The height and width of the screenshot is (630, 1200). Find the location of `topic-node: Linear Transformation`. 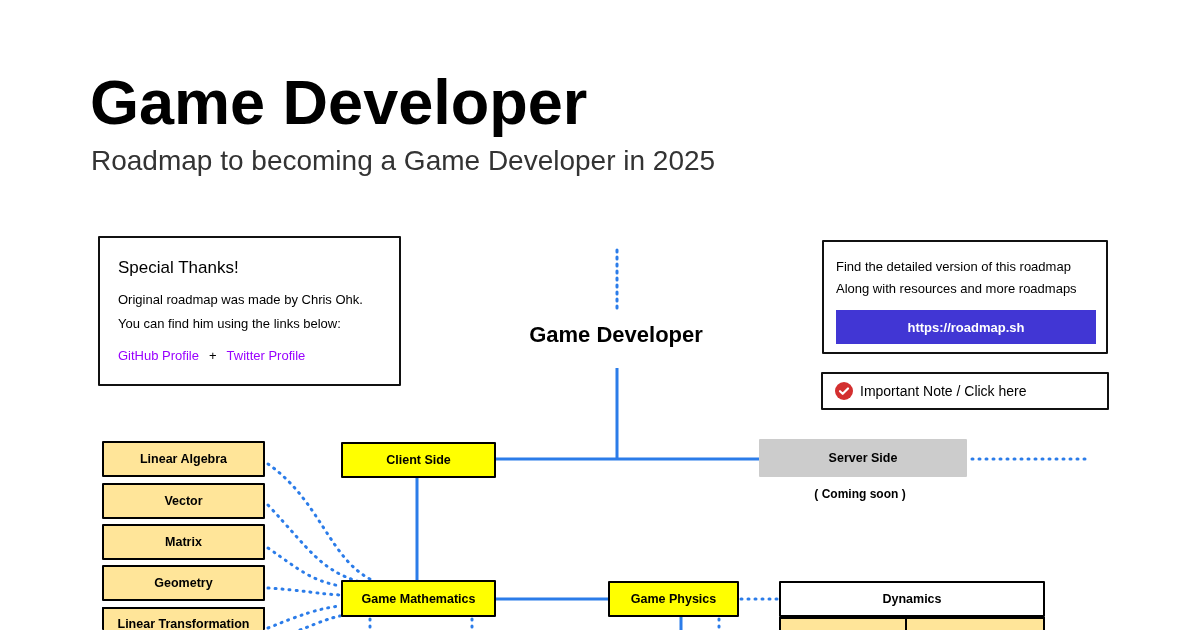

topic-node: Linear Transformation is located at coordinates (183, 618).